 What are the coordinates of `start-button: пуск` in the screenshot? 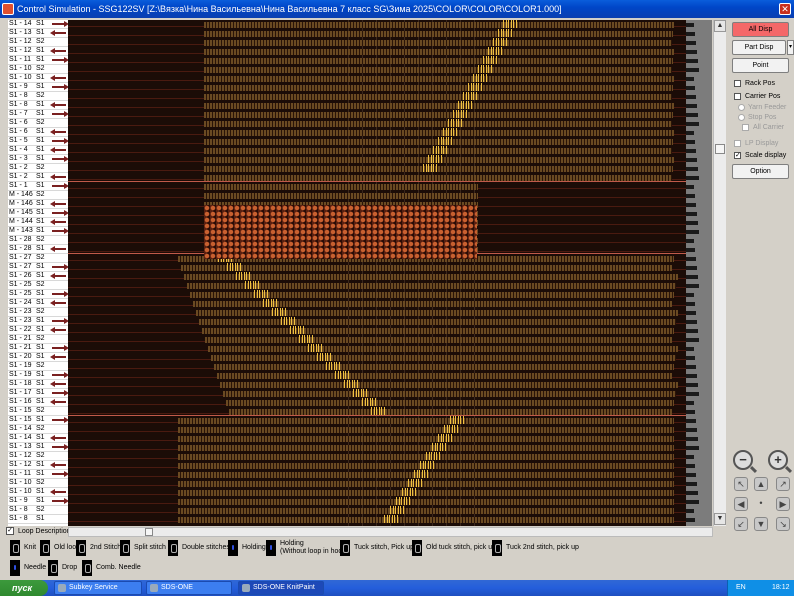 It's located at (24, 588).